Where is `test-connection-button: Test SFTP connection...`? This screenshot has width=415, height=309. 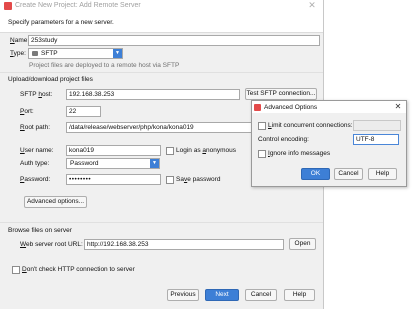
test-connection-button: Test SFTP connection... is located at coordinates (281, 94).